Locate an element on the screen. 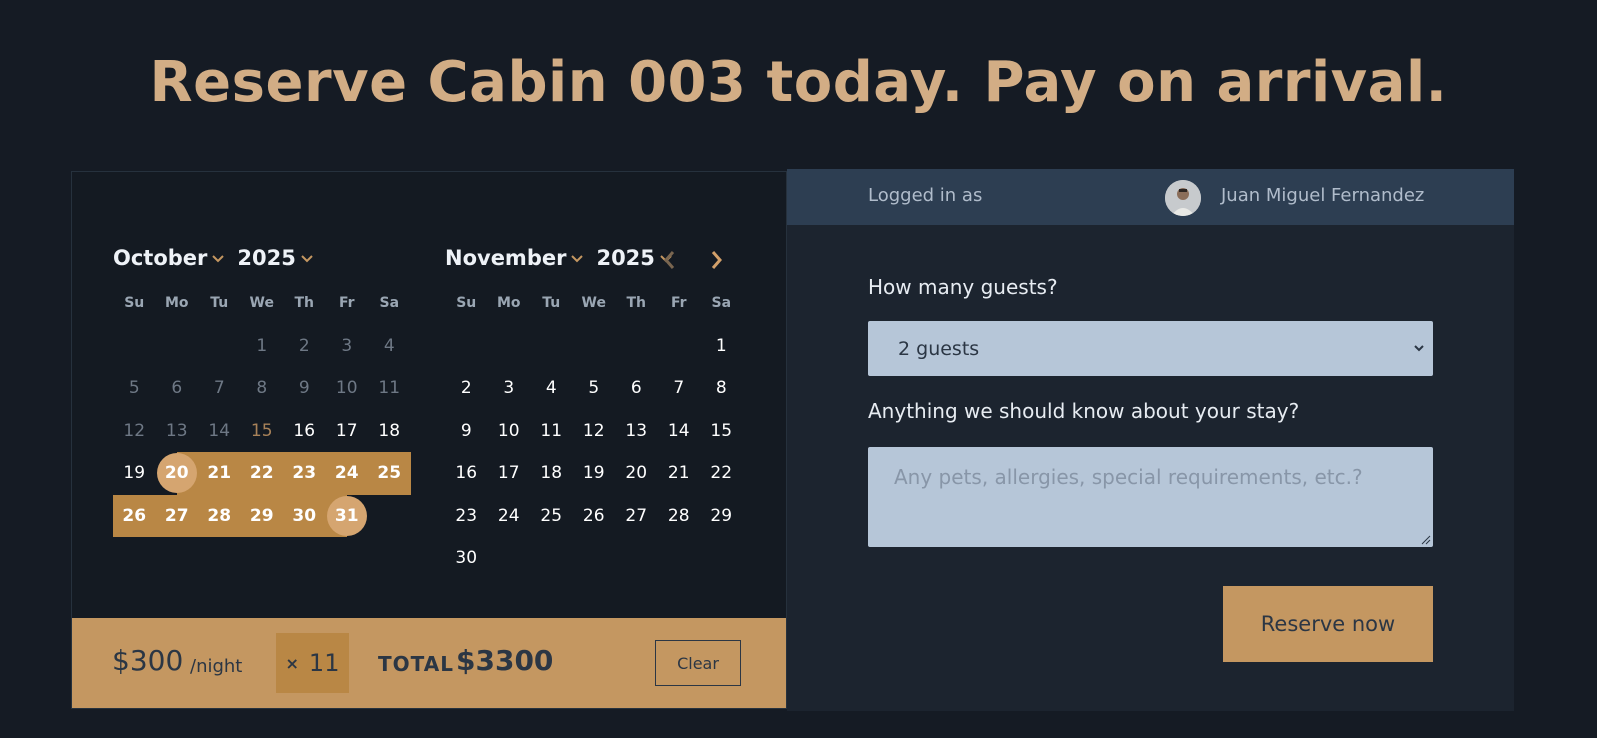 Image resolution: width=1597 pixels, height=738 pixels. day-number: 29 is located at coordinates (261, 515).